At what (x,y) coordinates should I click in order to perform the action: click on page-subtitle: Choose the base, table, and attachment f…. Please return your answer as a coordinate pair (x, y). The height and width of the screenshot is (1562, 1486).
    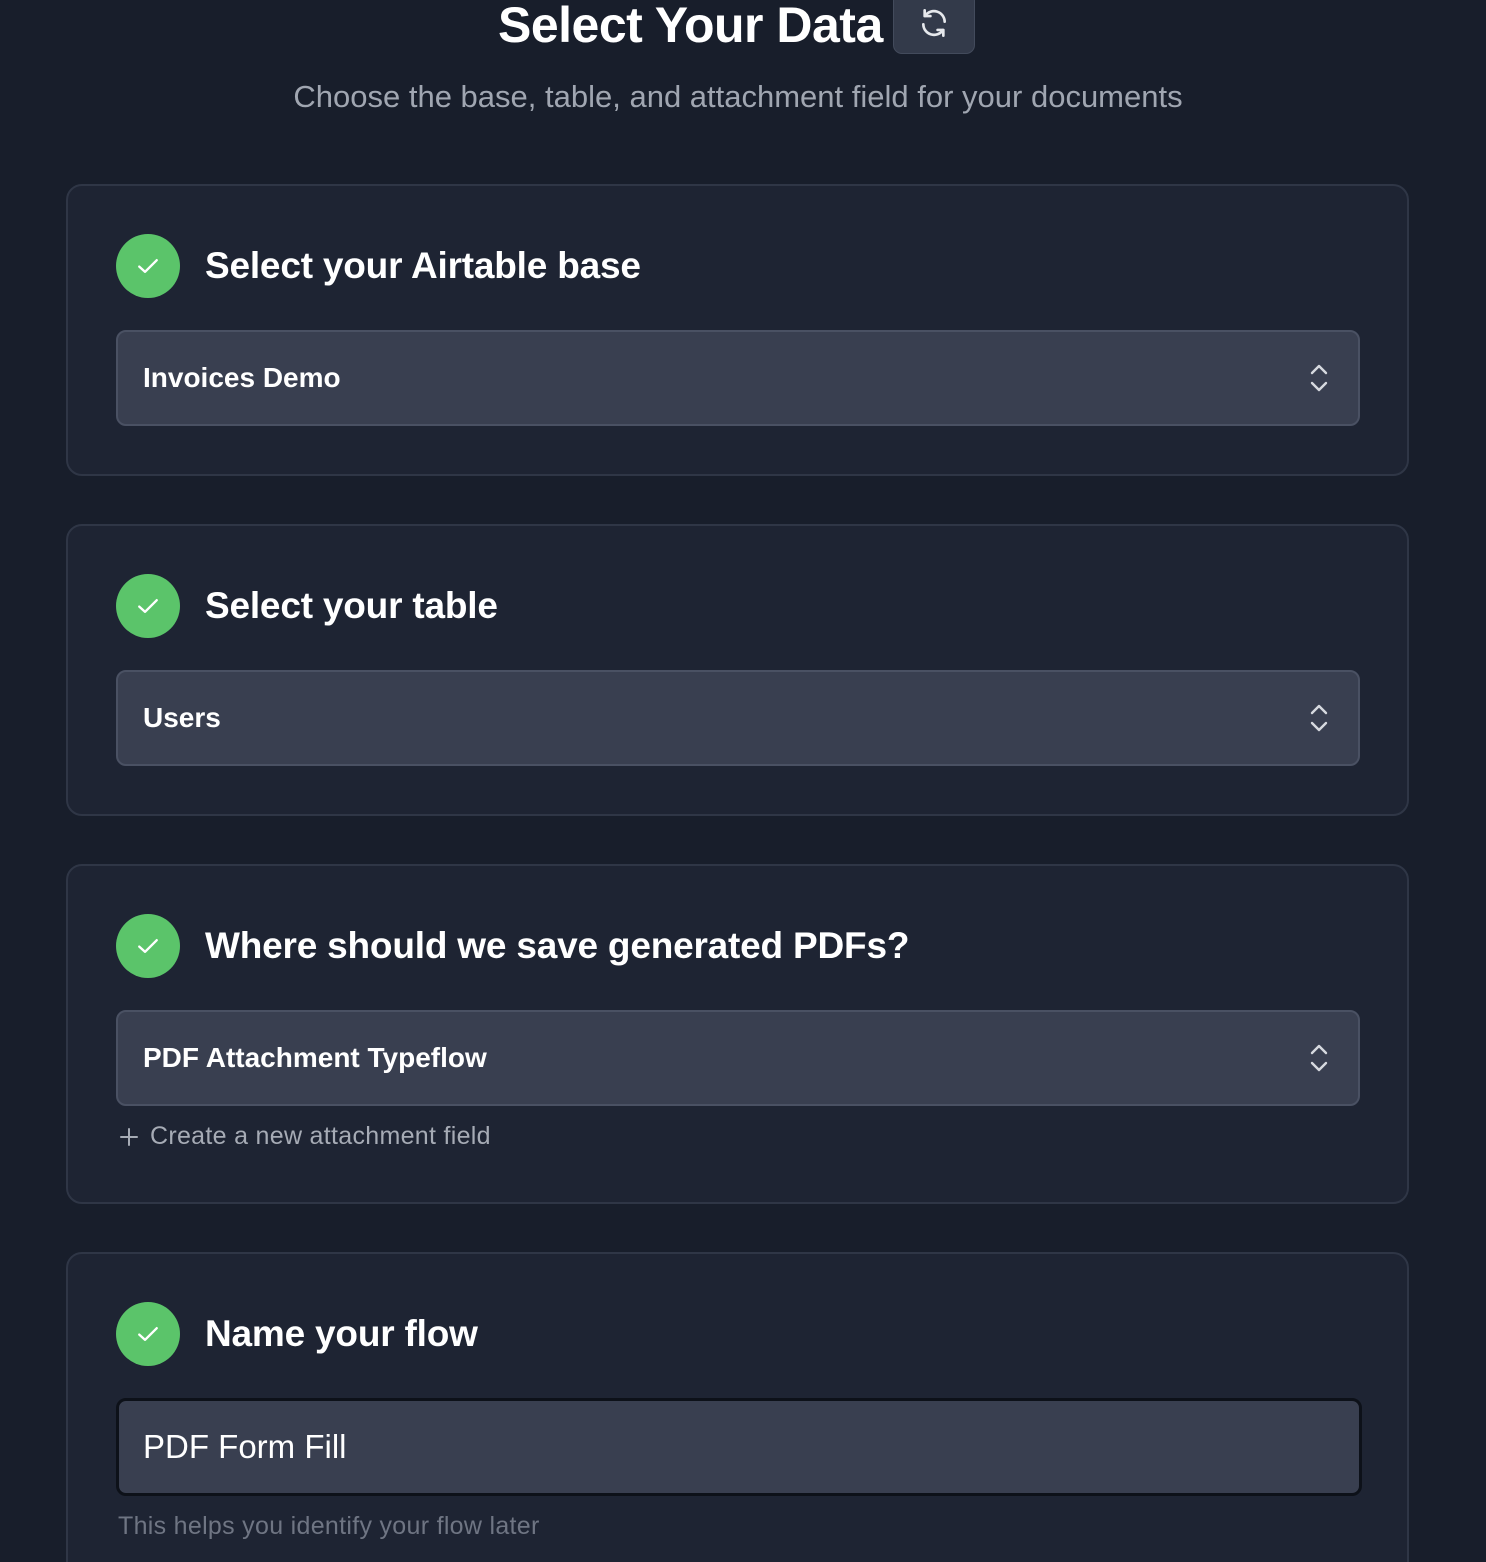
    Looking at the image, I should click on (738, 96).